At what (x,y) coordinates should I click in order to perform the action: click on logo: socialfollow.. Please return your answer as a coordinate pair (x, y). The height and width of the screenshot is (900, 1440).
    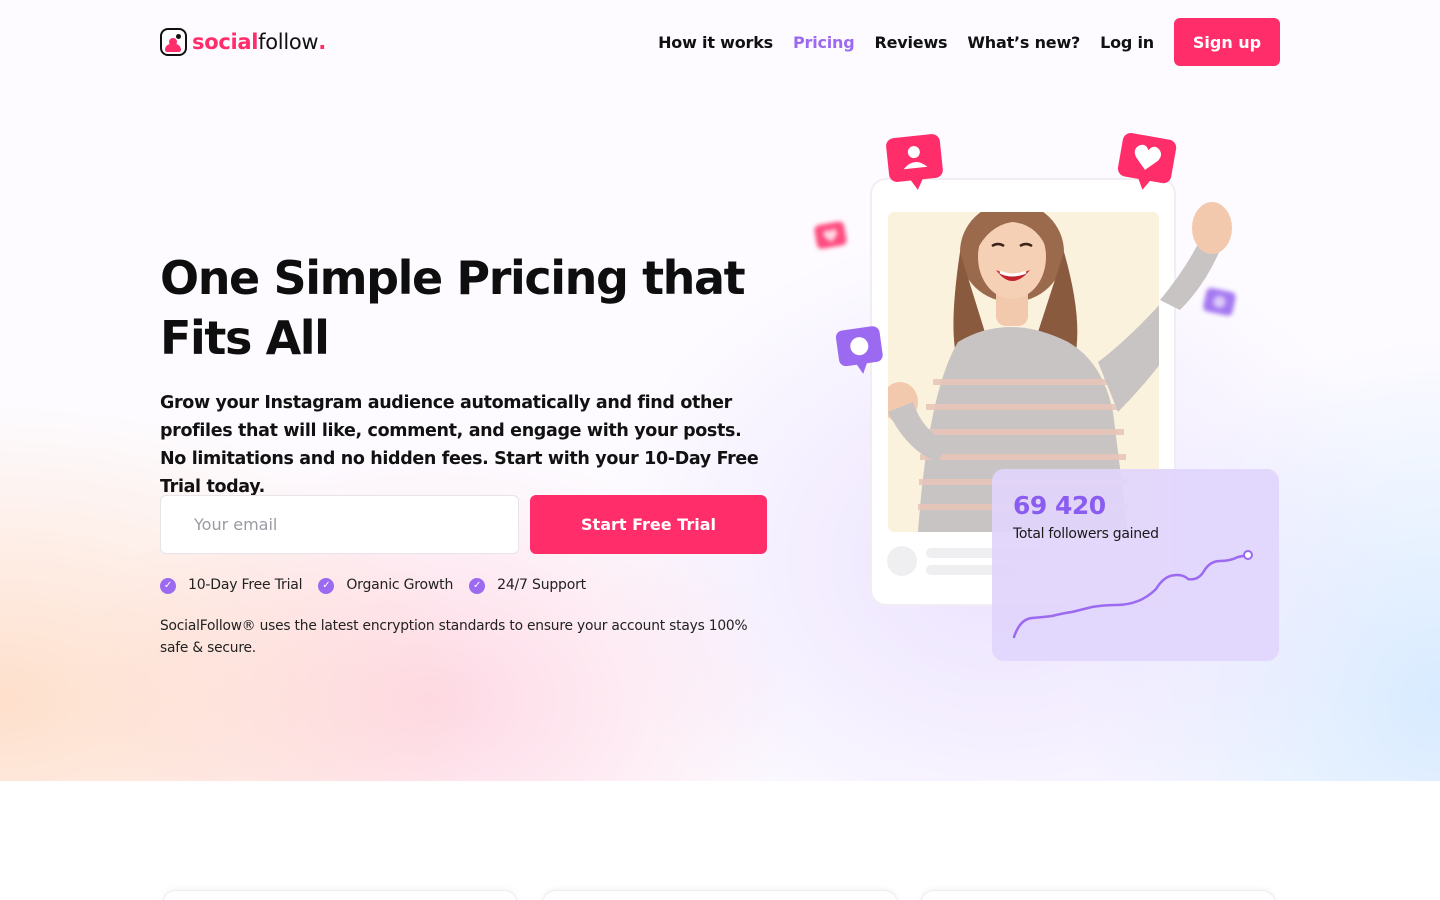
    Looking at the image, I should click on (243, 42).